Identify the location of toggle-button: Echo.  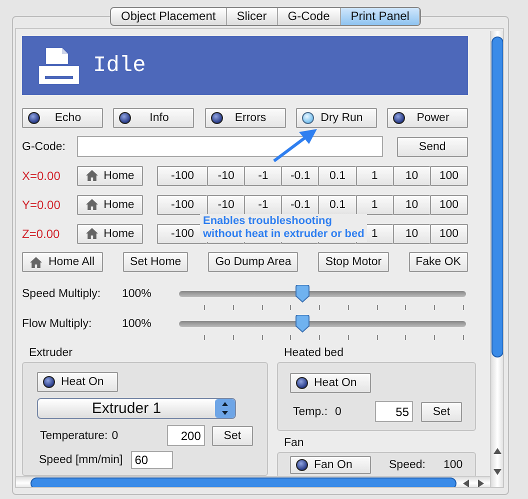
(62, 118).